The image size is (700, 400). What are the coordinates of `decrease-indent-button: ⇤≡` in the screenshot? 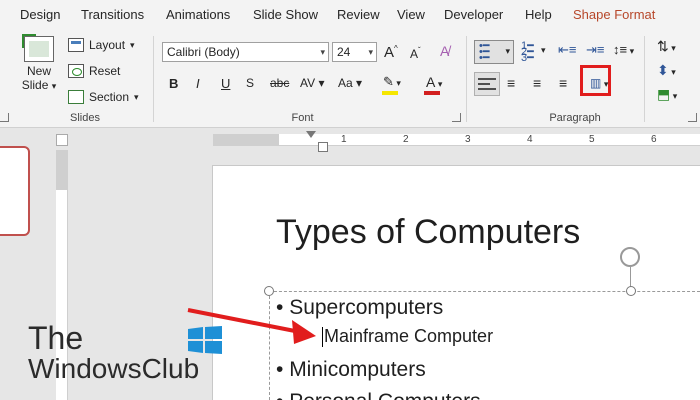 It's located at (567, 50).